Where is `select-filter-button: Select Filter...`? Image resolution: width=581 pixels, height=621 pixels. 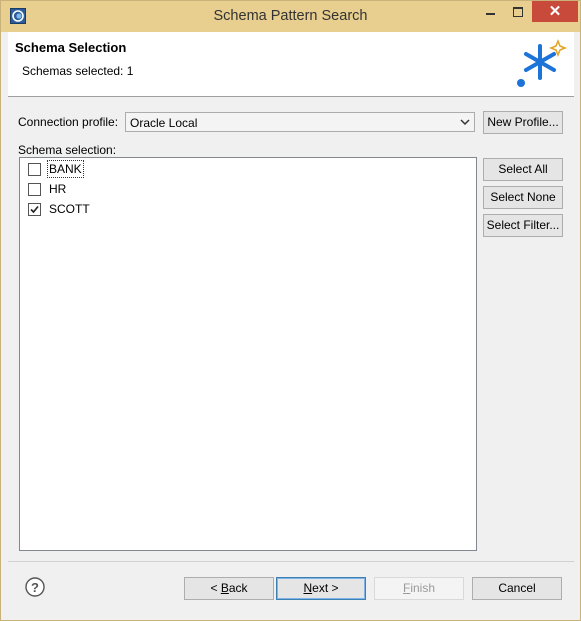
select-filter-button: Select Filter... is located at coordinates (523, 225).